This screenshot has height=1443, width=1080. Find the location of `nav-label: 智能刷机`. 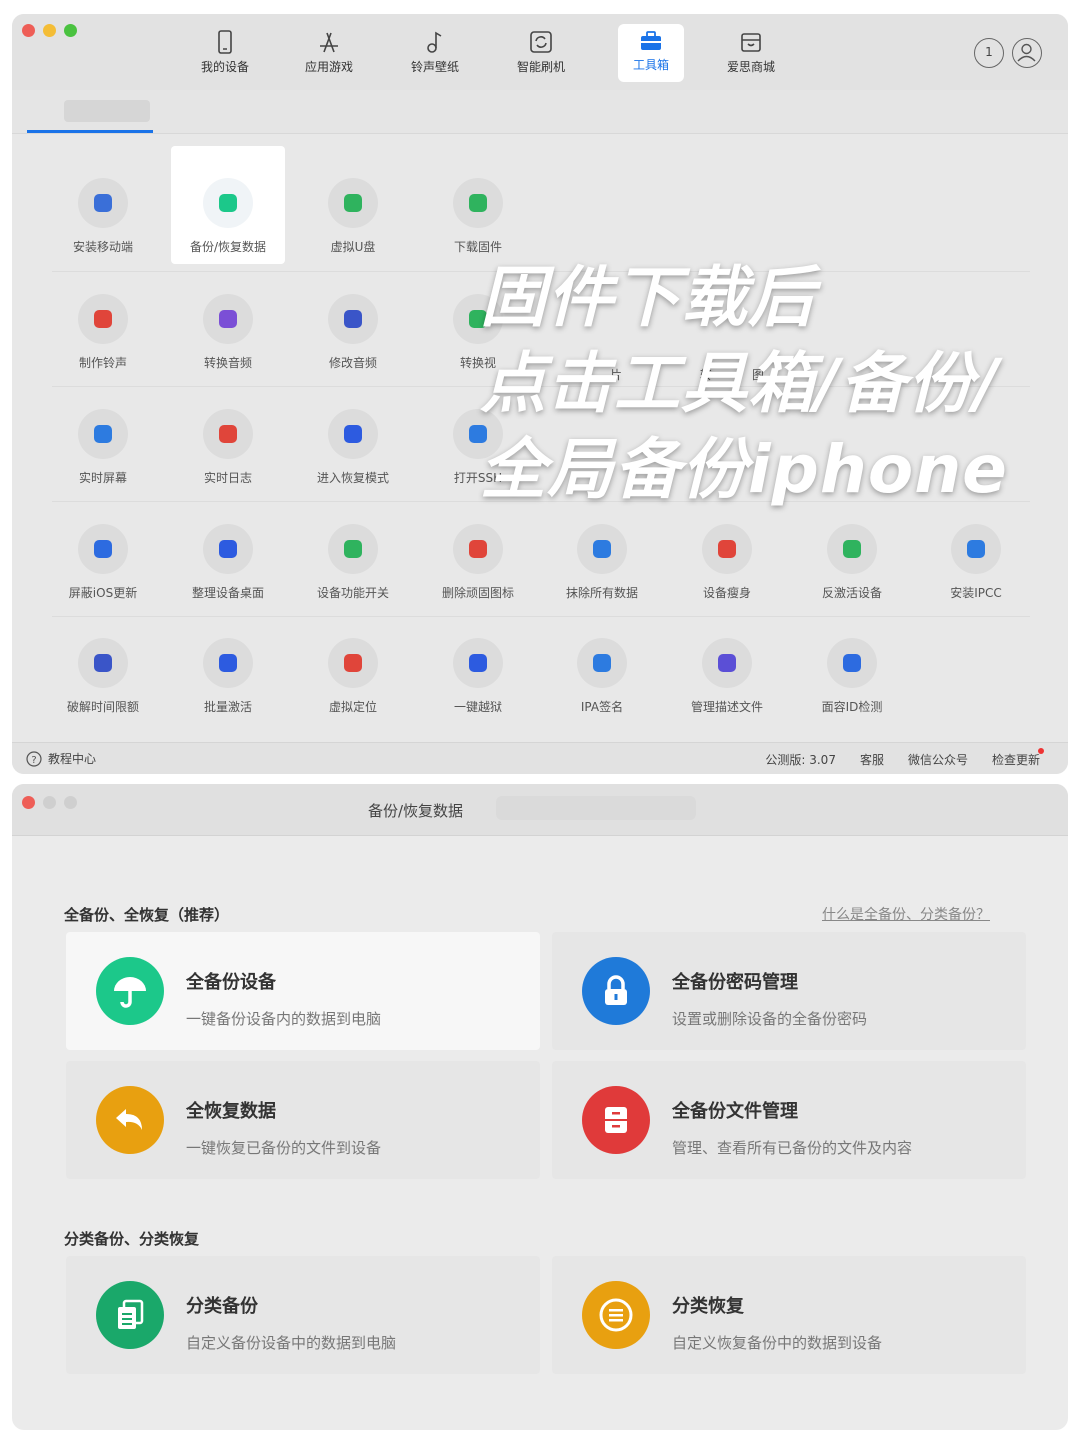

nav-label: 智能刷机 is located at coordinates (540, 67).